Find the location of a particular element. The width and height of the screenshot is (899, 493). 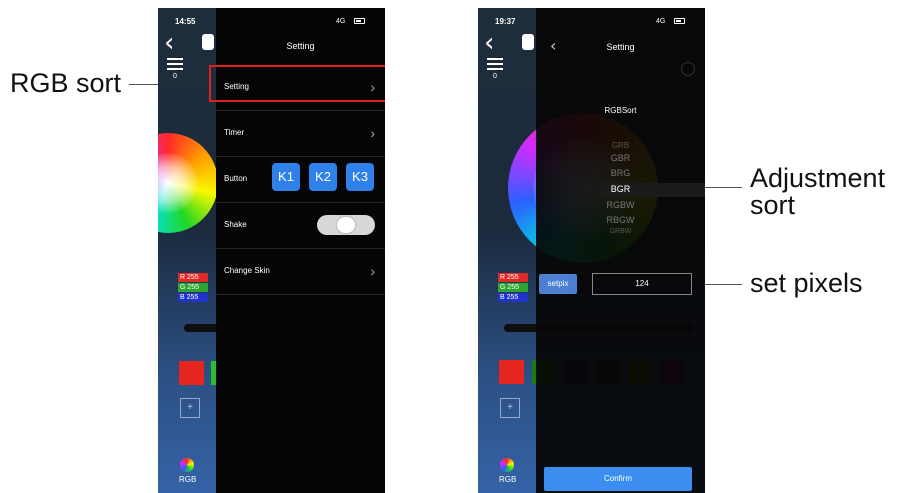

set-pixels-annotation: set pixels is located at coordinates (806, 283).